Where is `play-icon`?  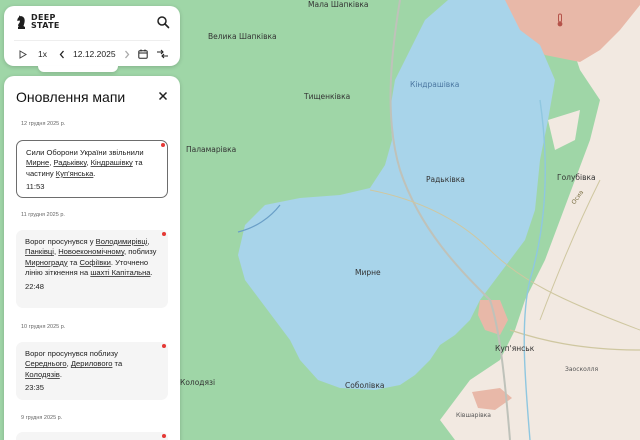
play-icon is located at coordinates (23, 54).